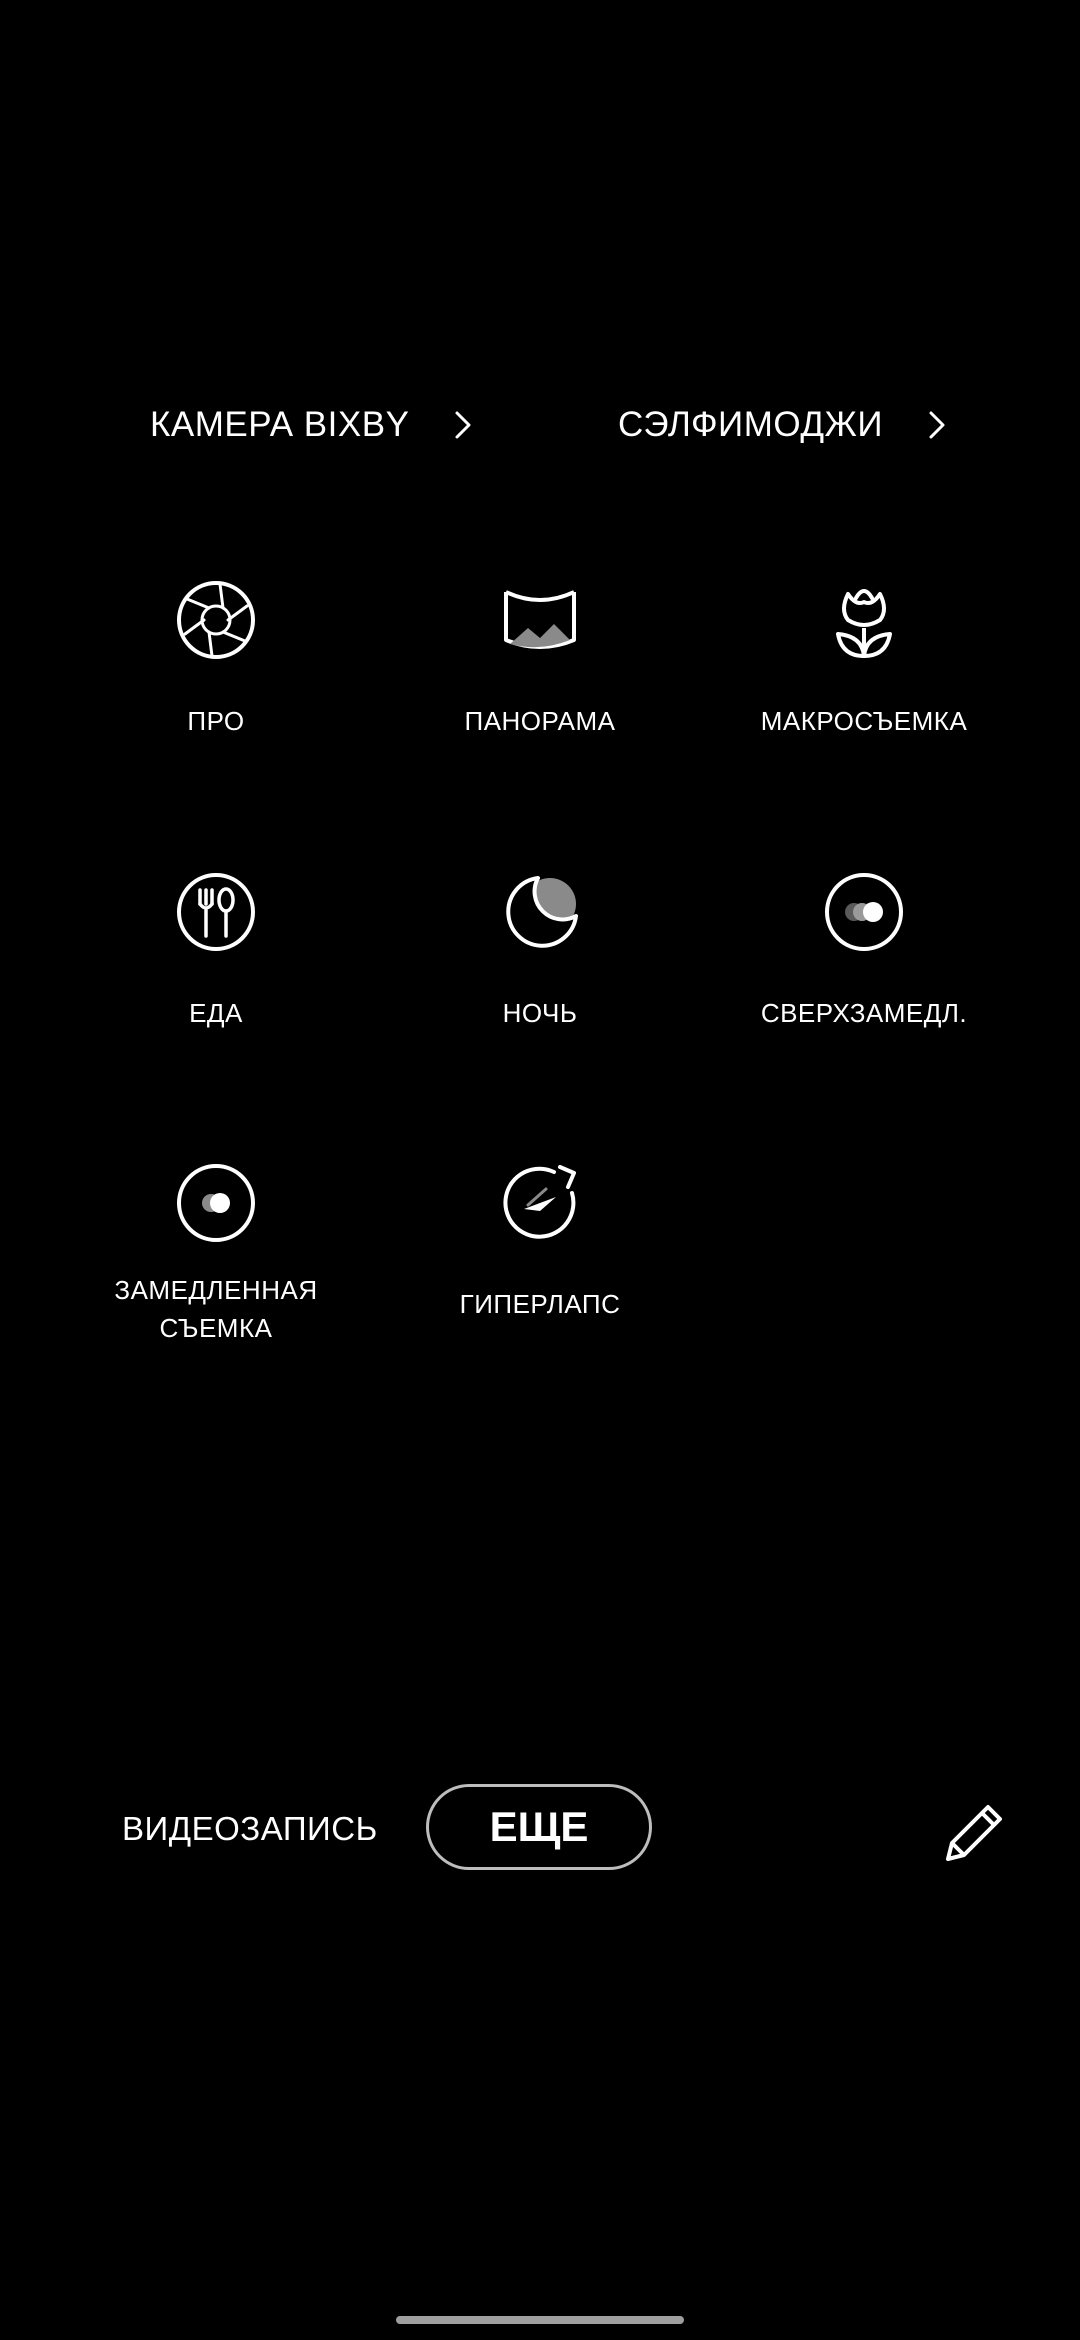  I want to click on mode-food-label: ЕДА, so click(216, 1013).